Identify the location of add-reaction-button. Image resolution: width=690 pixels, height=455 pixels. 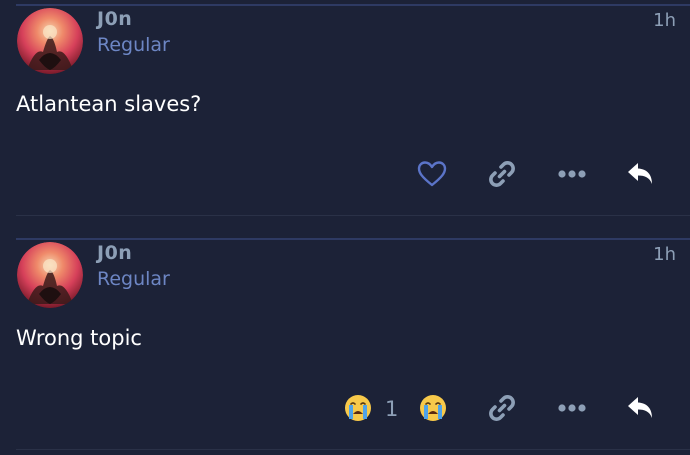
(433, 408).